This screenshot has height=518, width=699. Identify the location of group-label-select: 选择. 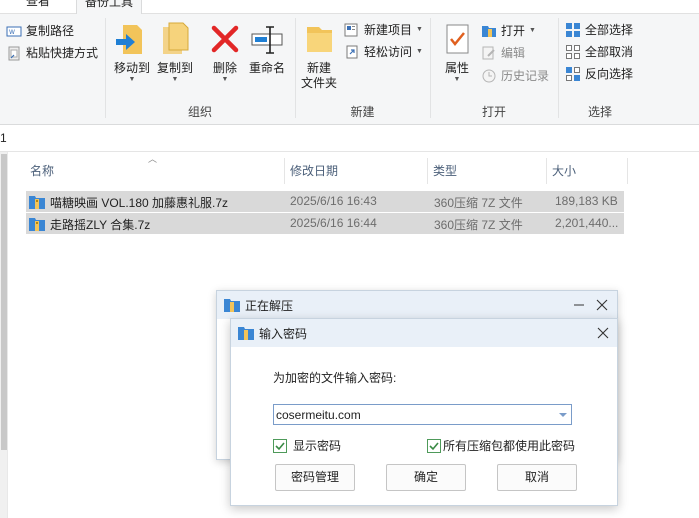
(599, 112).